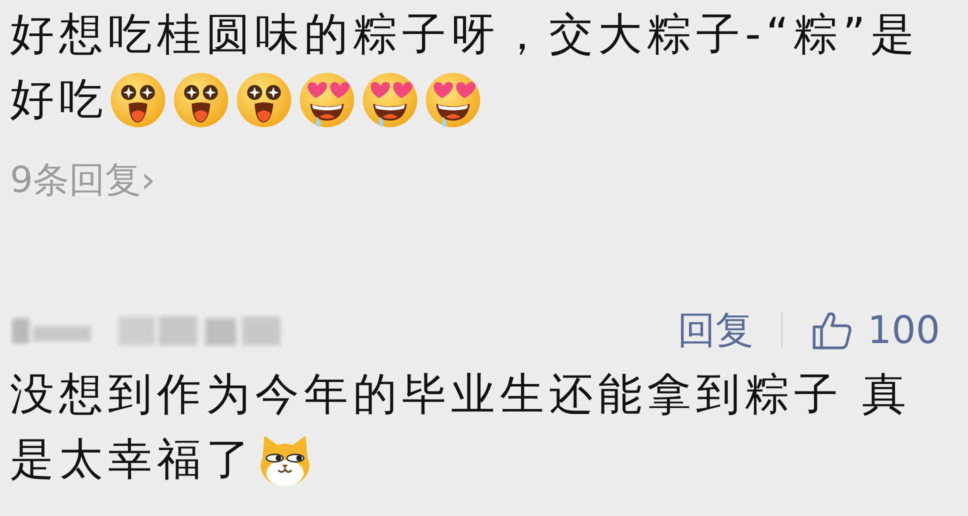  Describe the element at coordinates (132, 460) in the screenshot. I see `comment-text: 是太幸福了` at that location.